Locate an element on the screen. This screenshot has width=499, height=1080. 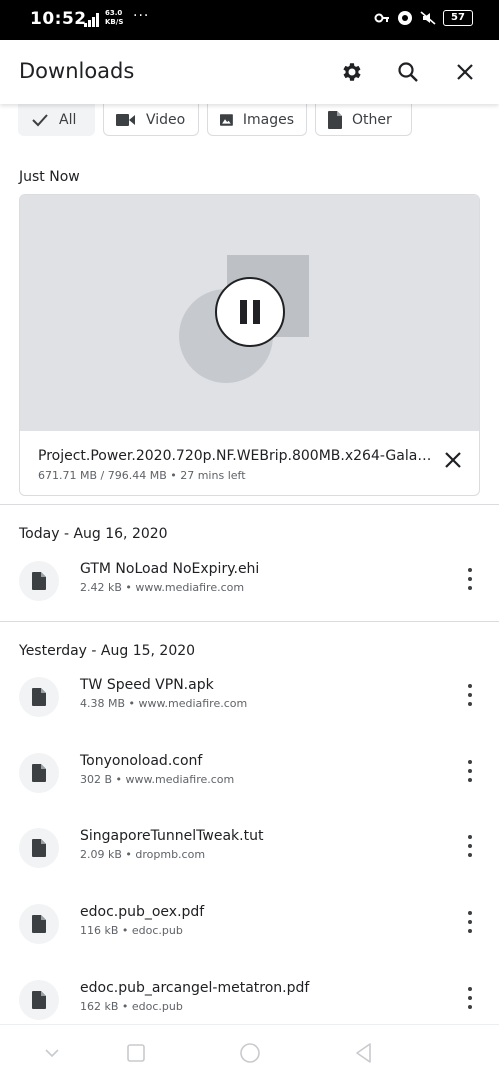
pause-icon is located at coordinates (250, 312).